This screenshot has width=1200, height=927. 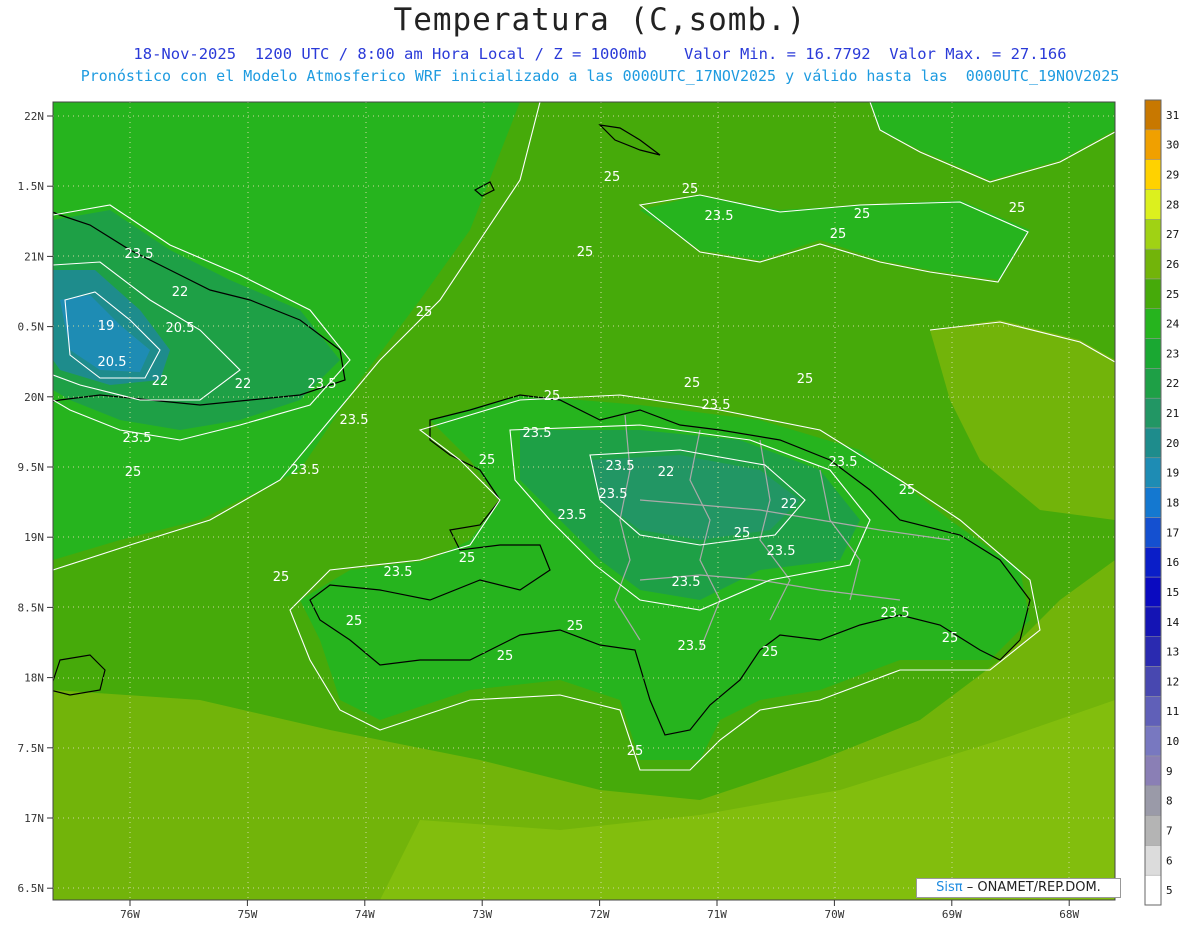 I want to click on lat-tick-label: 7.5N, so click(x=31, y=748).